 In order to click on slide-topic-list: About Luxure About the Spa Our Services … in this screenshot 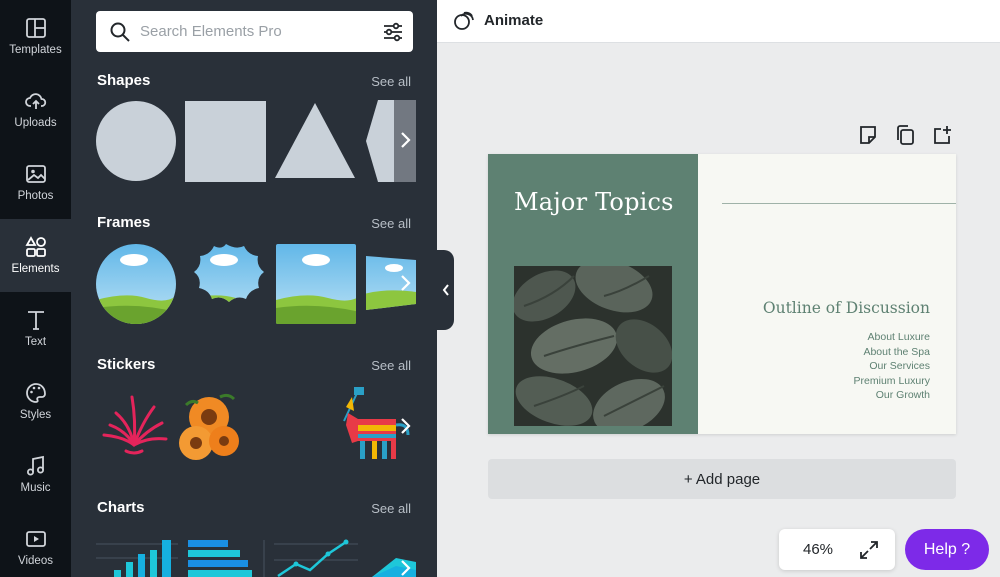, I will do `click(892, 366)`.